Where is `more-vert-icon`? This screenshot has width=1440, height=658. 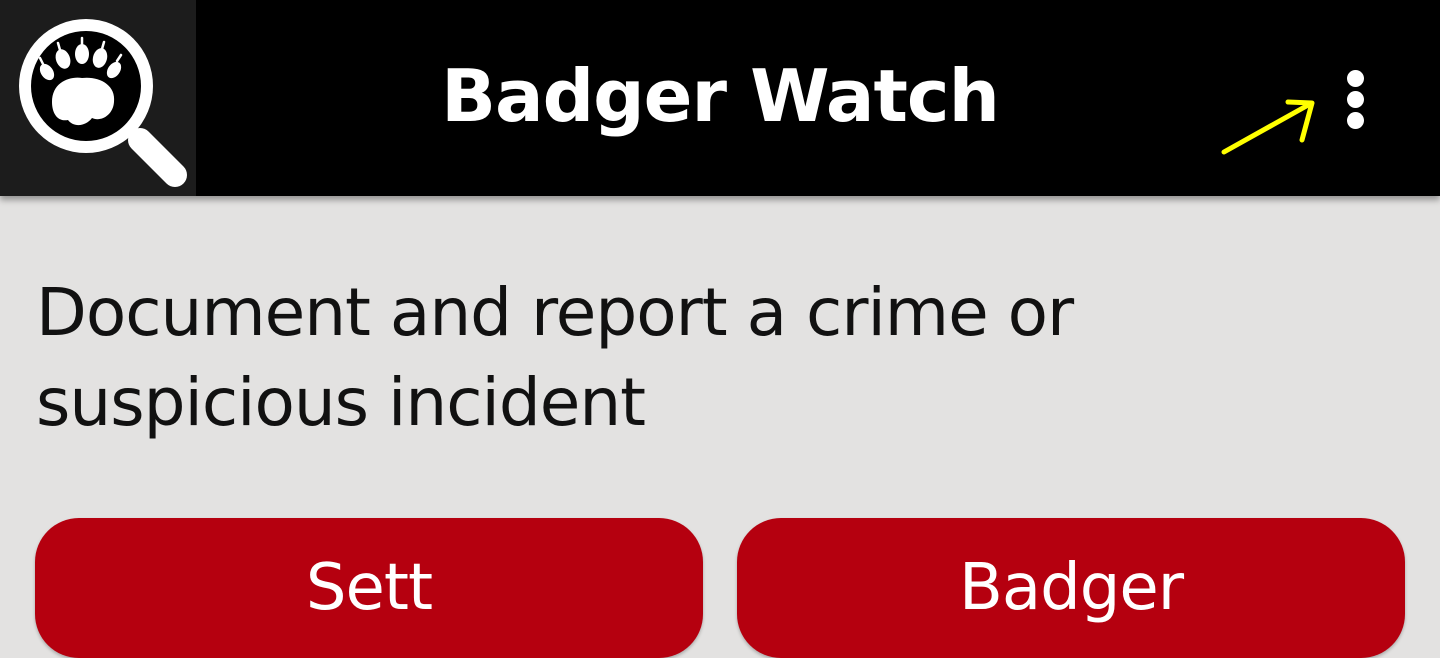
more-vert-icon is located at coordinates (1356, 98).